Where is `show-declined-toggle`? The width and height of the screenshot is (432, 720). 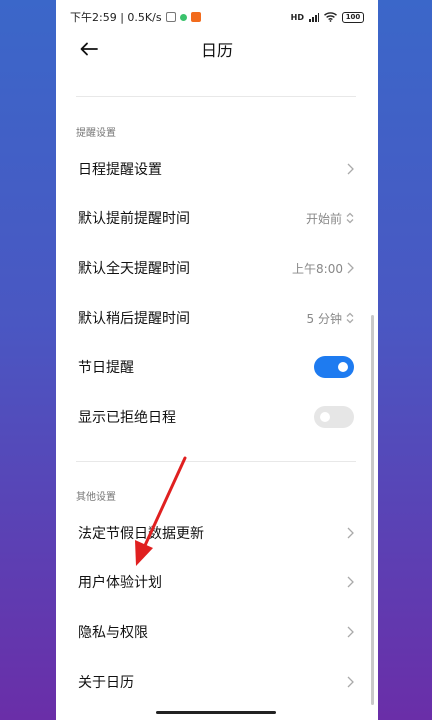 show-declined-toggle is located at coordinates (334, 417).